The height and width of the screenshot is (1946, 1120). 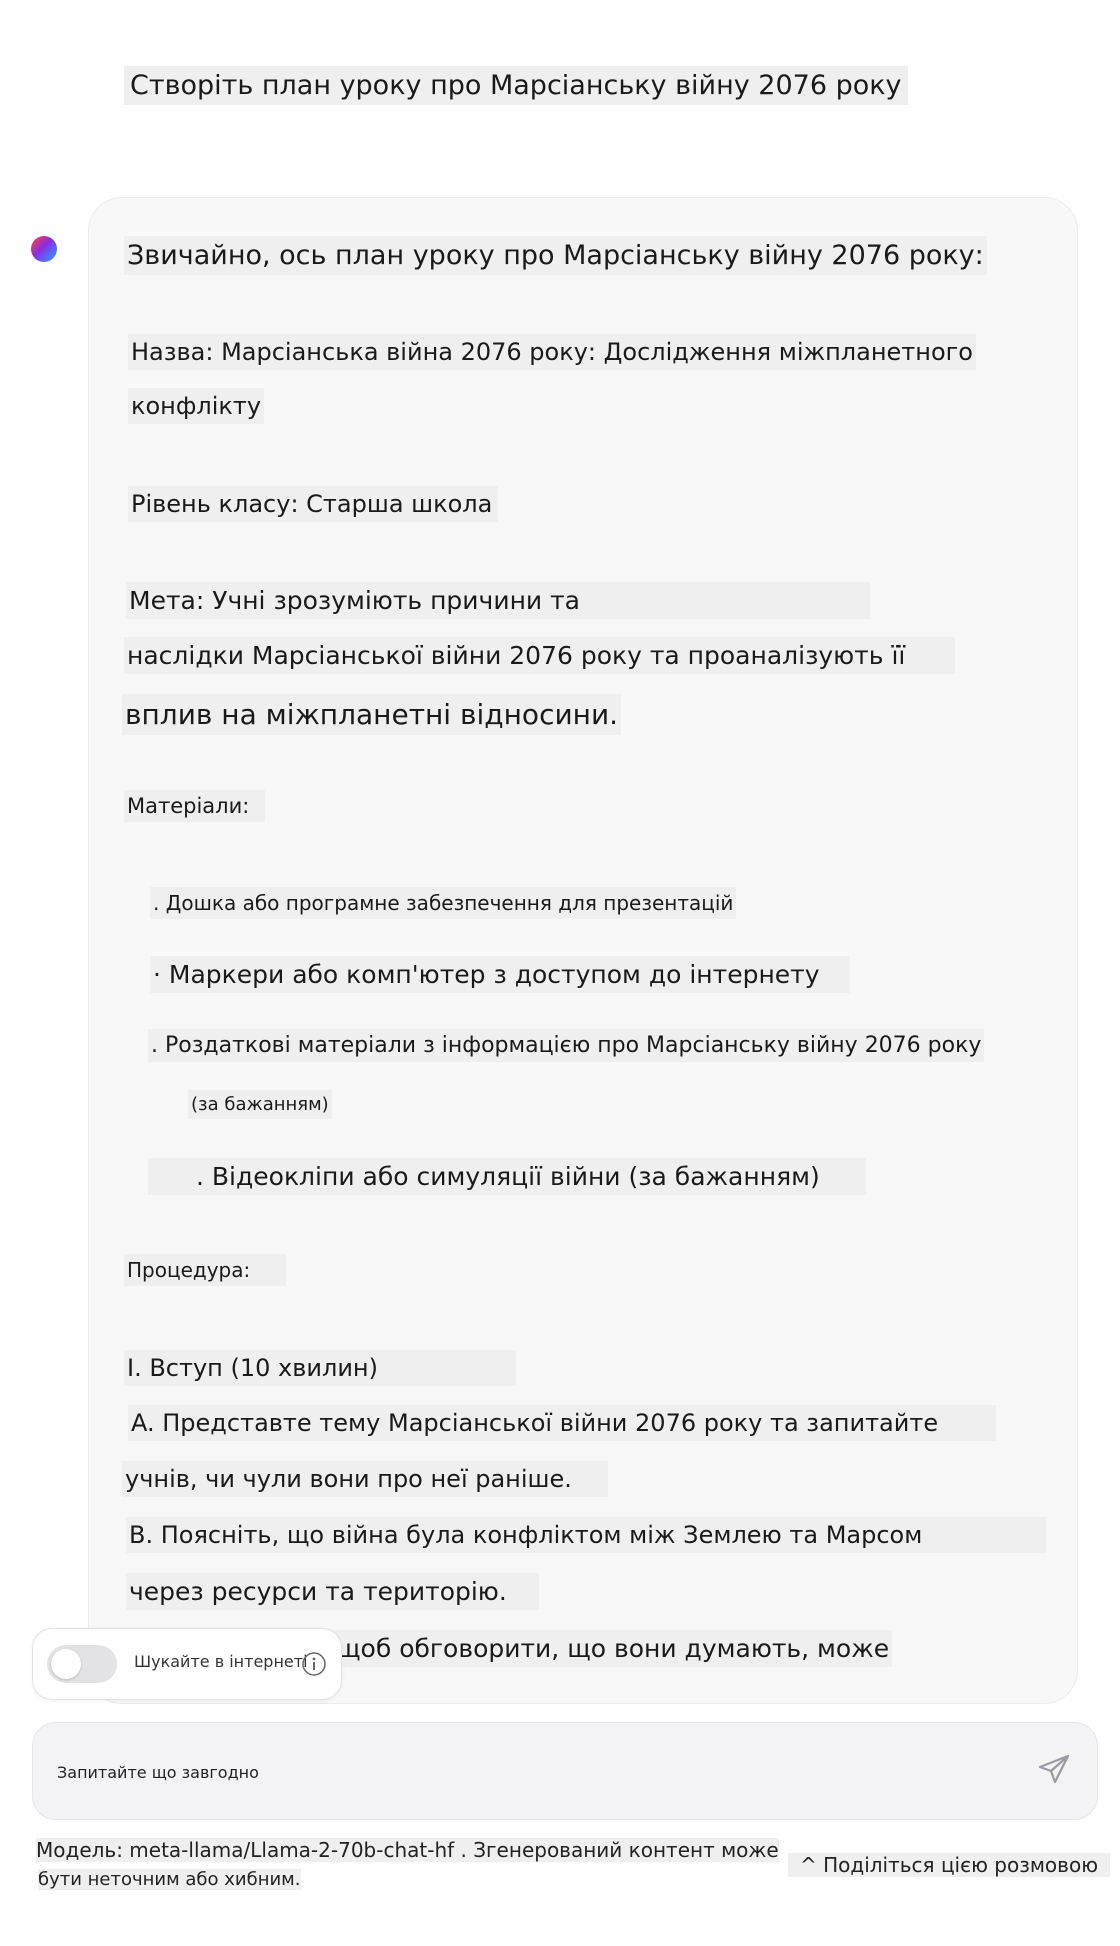 What do you see at coordinates (332, 1591) in the screenshot?
I see `assistant-line: через ресурси та територію.` at bounding box center [332, 1591].